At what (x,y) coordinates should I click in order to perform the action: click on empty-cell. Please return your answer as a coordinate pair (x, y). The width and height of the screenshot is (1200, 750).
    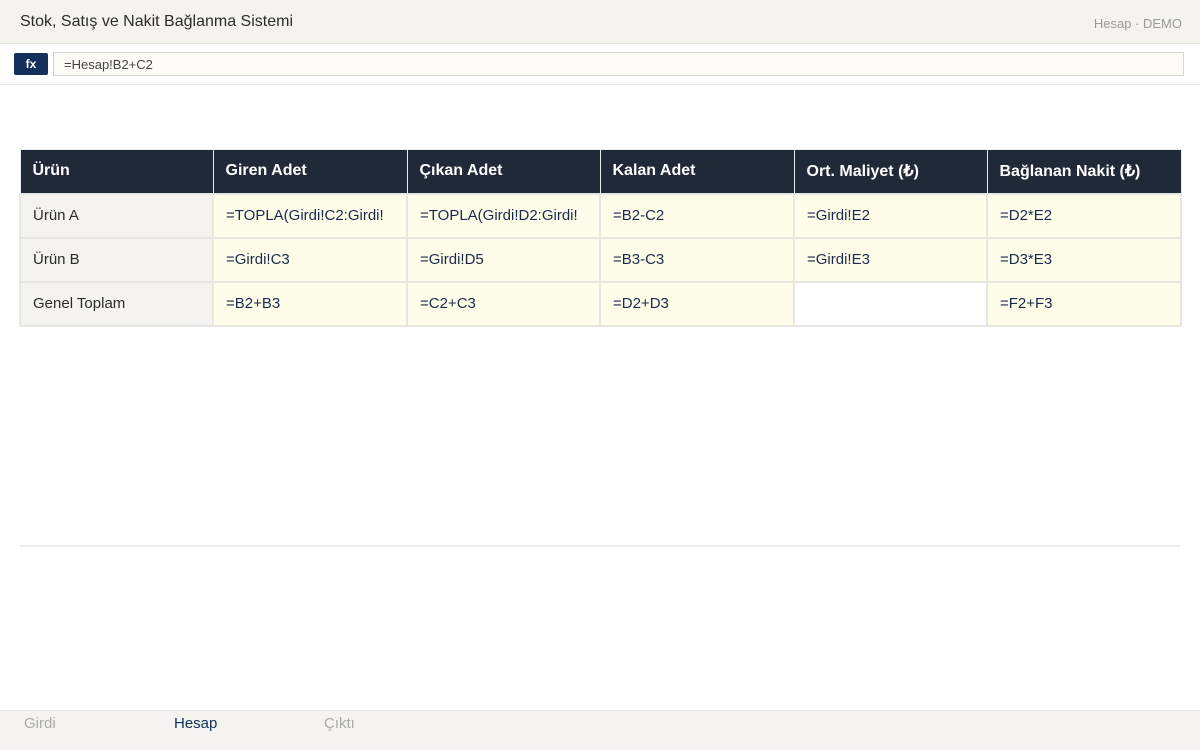
    Looking at the image, I should click on (890, 303).